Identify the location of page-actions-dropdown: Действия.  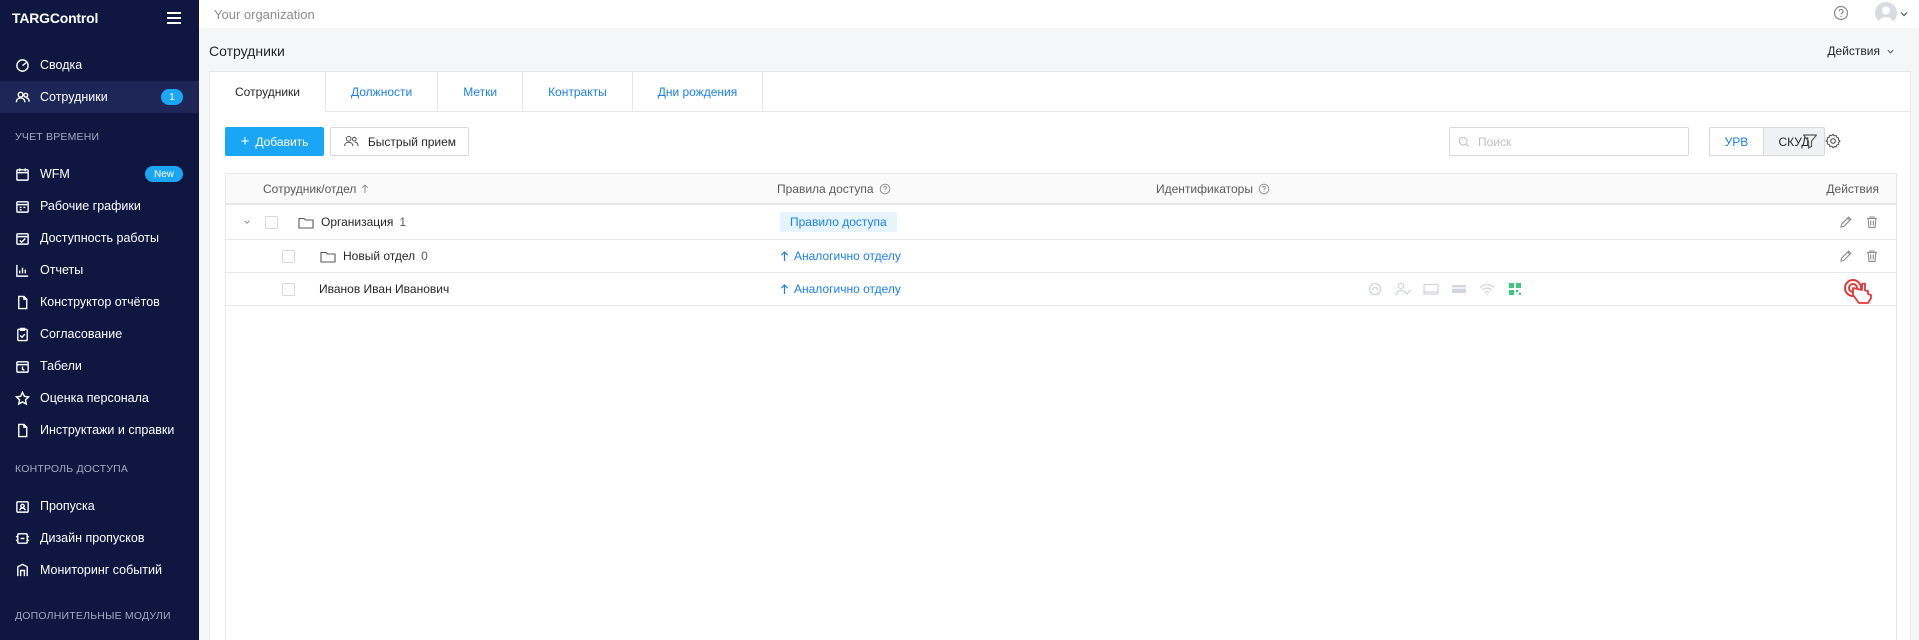
(1863, 51).